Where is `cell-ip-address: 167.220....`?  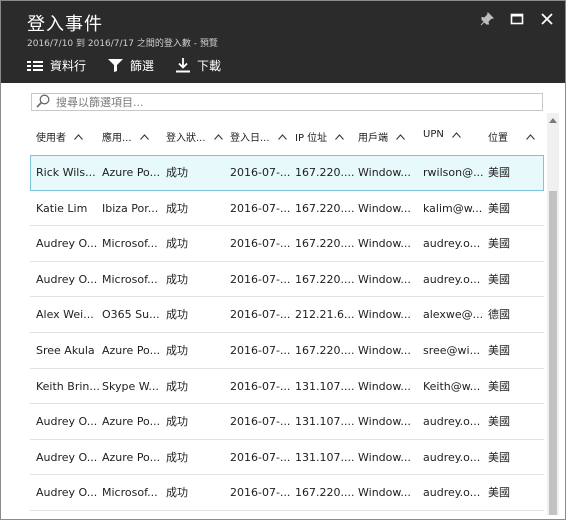 cell-ip-address: 167.220.... is located at coordinates (325, 208).